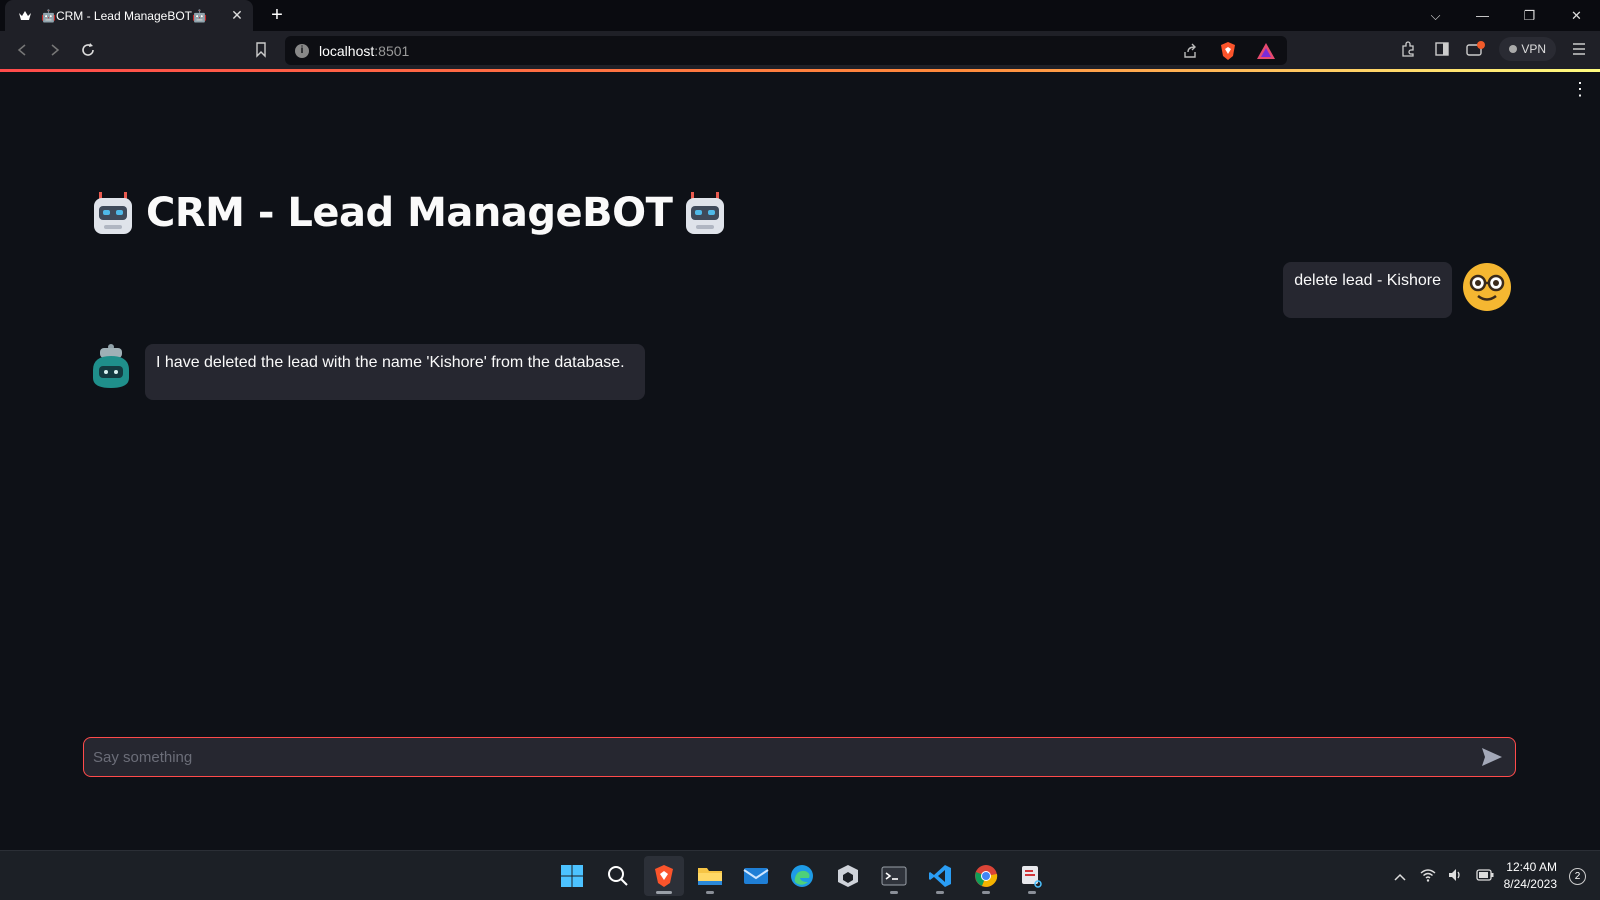 This screenshot has width=1600, height=900. What do you see at coordinates (1530, 876) in the screenshot?
I see `taskbar-clock: 12:40 AM 8/24/2023` at bounding box center [1530, 876].